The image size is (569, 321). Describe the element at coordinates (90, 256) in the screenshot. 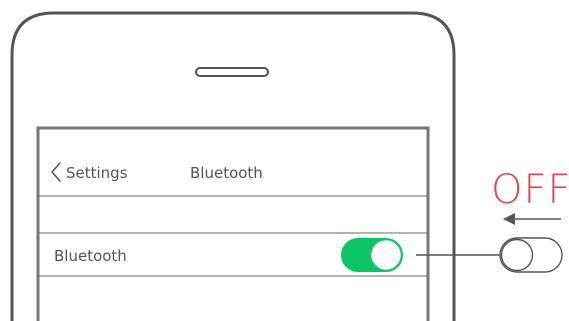

I see `bluetooth-row-label: Bluetooth` at that location.